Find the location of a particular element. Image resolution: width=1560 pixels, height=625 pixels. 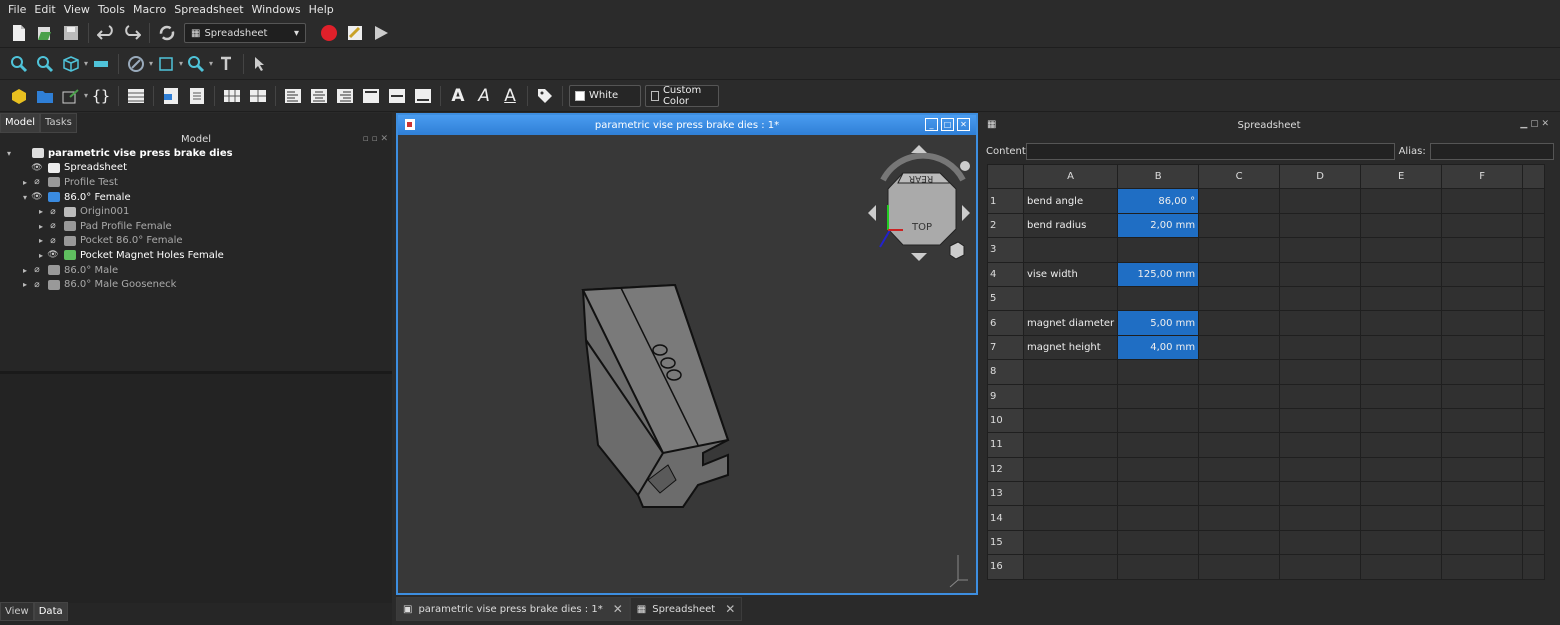

cell-b: 86,00 ° is located at coordinates (1158, 201).